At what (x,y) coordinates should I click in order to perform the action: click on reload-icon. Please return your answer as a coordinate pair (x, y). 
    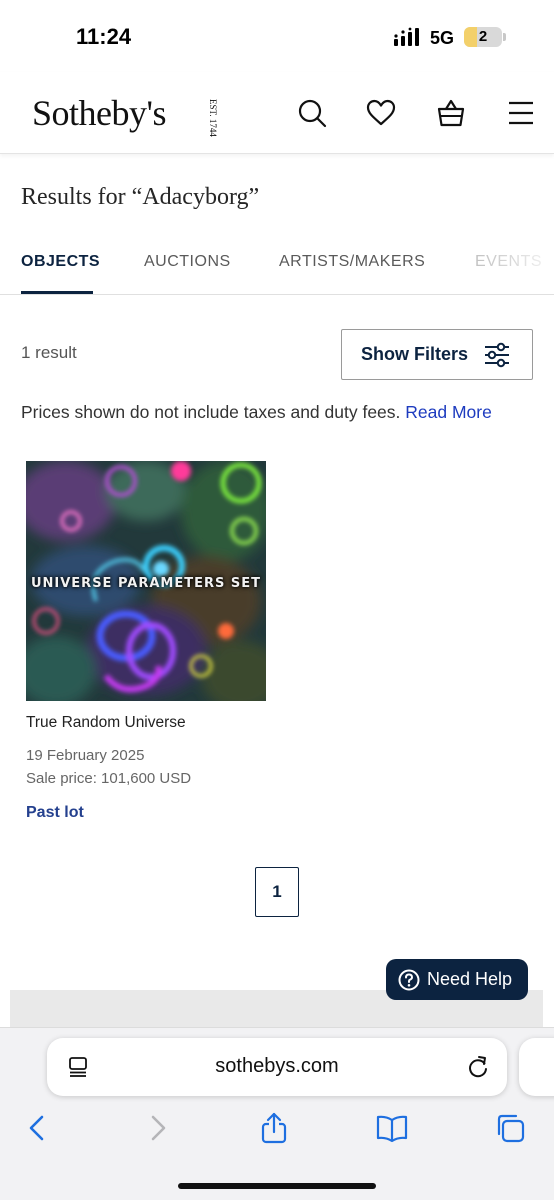
    Looking at the image, I should click on (478, 1067).